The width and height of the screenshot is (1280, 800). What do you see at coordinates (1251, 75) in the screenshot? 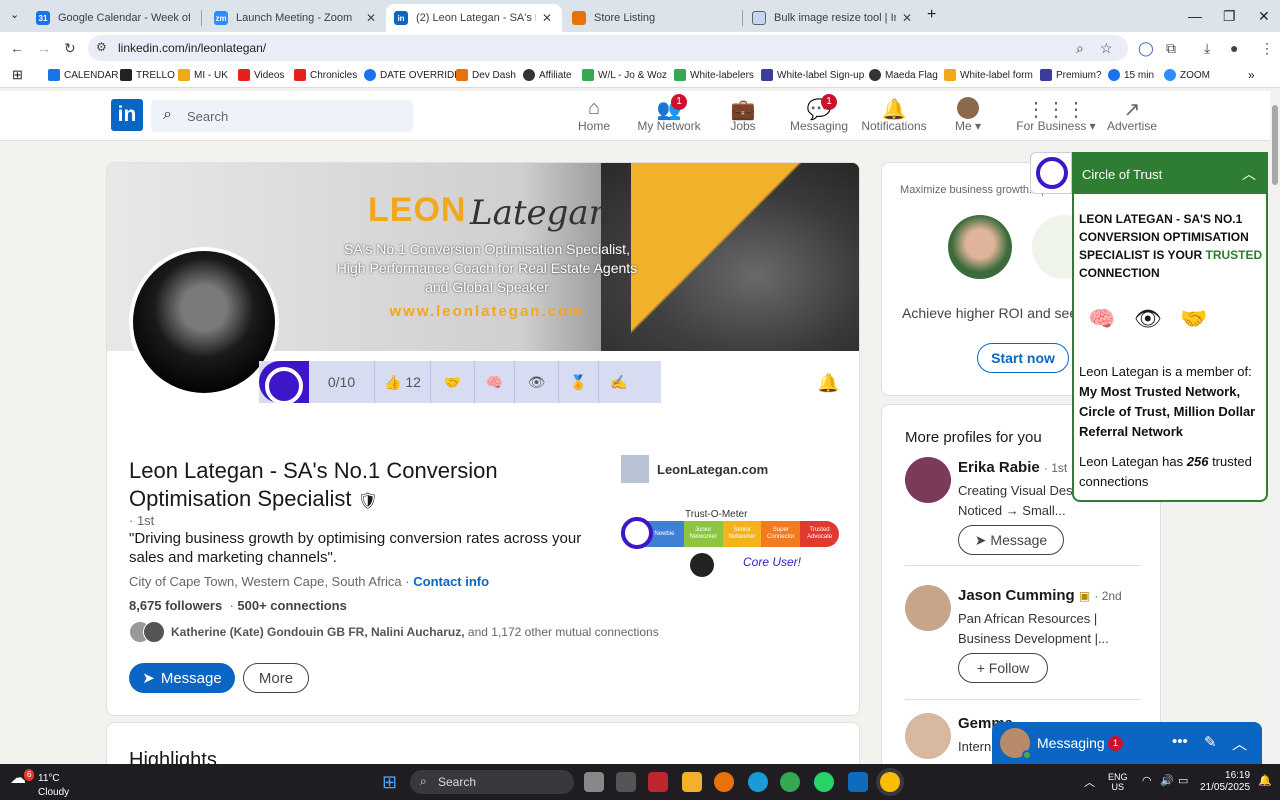
I see `more-bookmarks-icon: »` at bounding box center [1251, 75].